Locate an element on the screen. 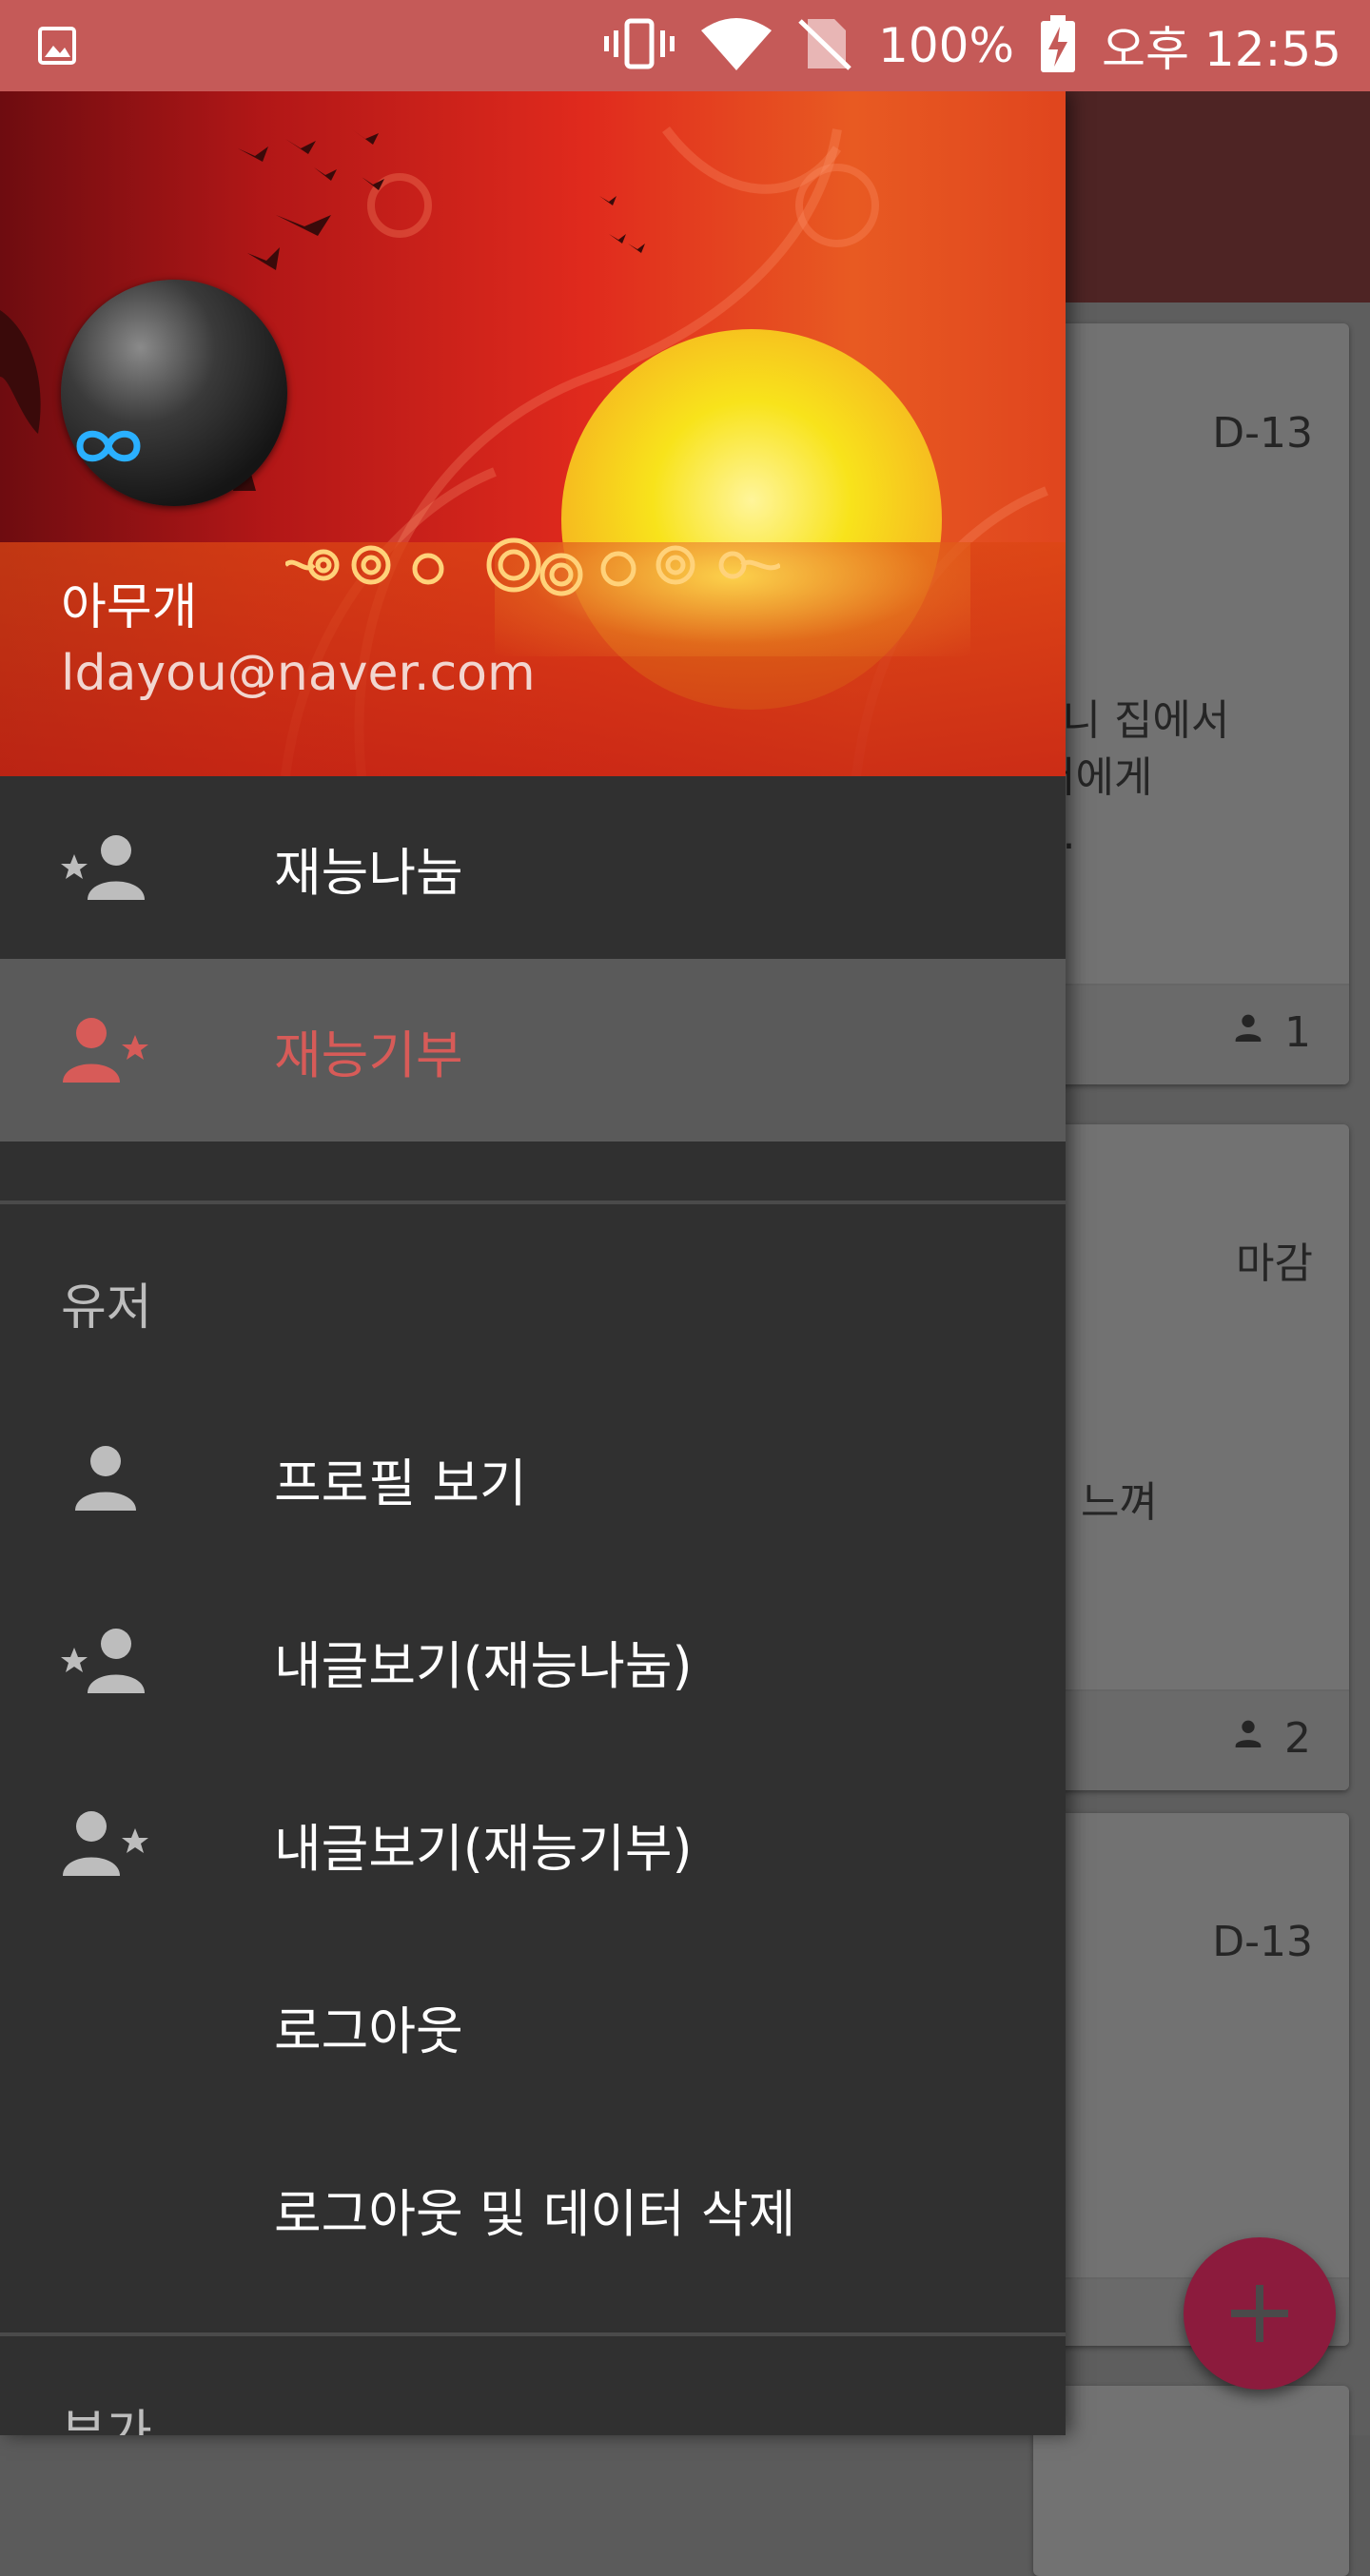 The image size is (1370, 2576). status-bar: 100% 오후 12:55 is located at coordinates (685, 46).